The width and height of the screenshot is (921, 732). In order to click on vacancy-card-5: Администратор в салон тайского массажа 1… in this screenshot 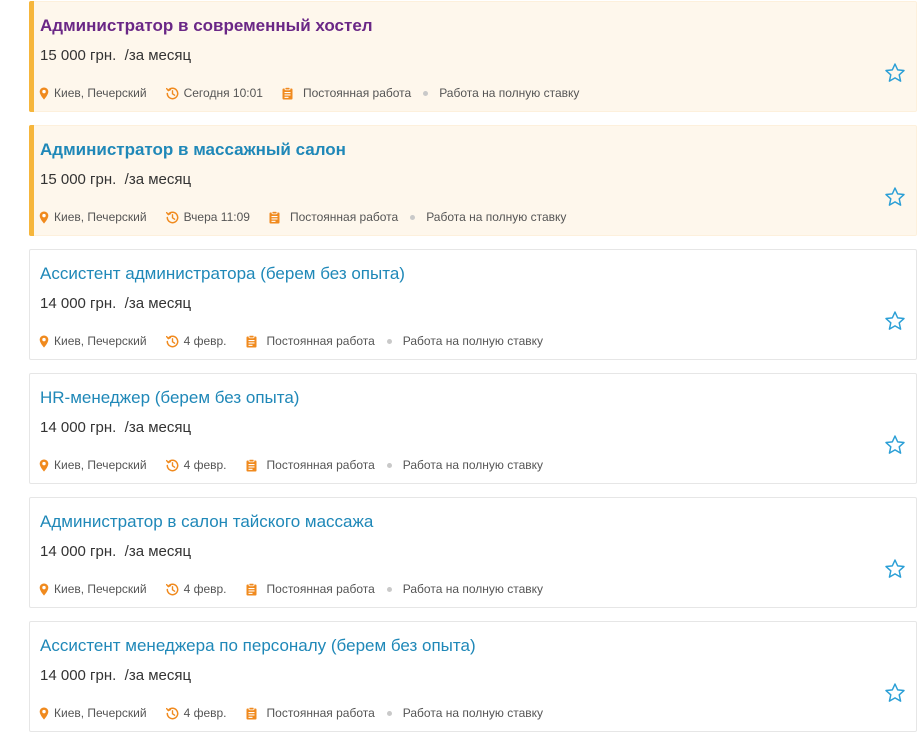, I will do `click(473, 552)`.